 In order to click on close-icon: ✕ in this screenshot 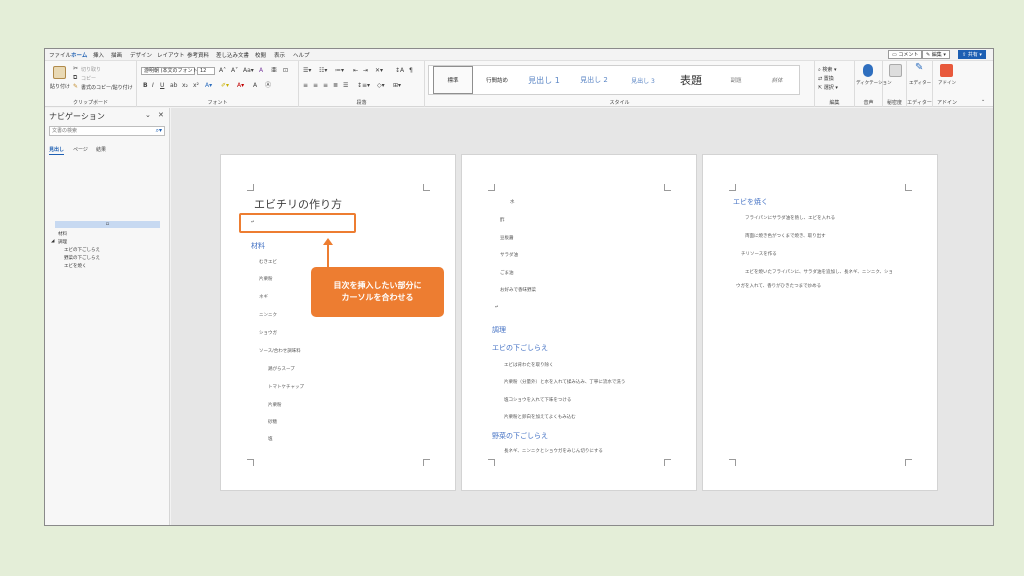, I will do `click(161, 115)`.